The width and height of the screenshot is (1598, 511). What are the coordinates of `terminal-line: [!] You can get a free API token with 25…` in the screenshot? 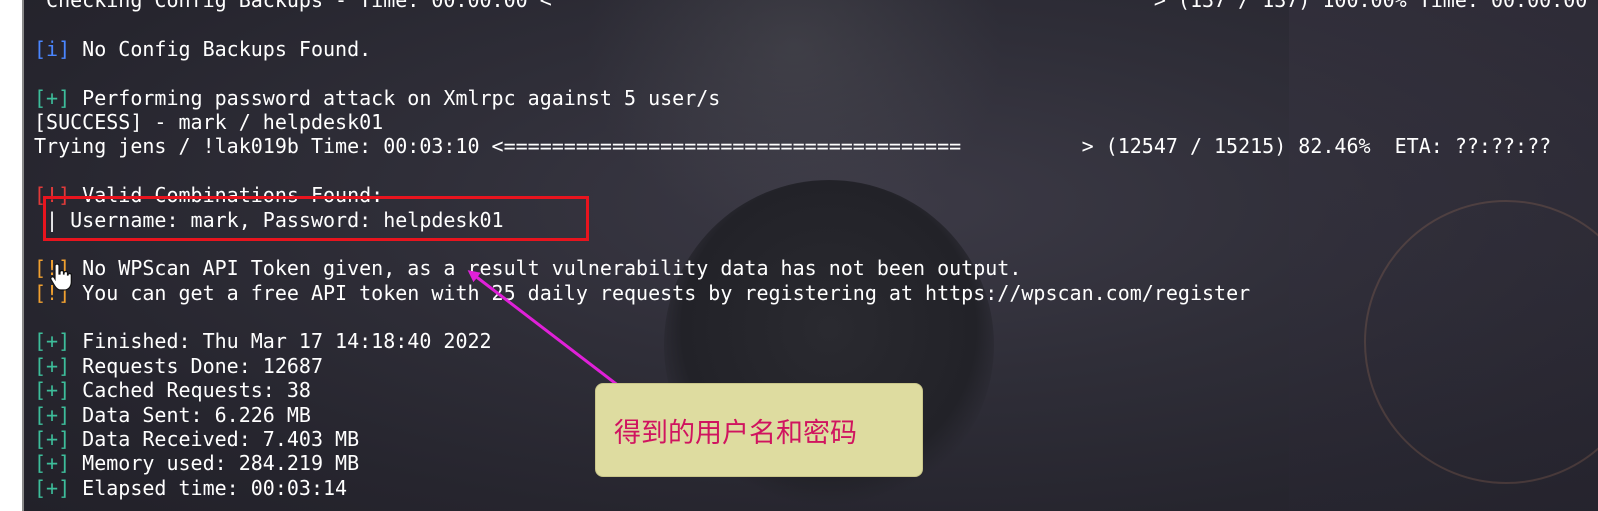 It's located at (810, 293).